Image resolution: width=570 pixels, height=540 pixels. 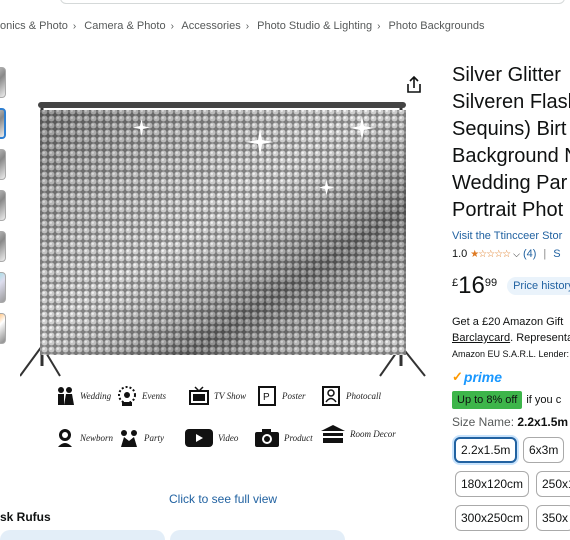 What do you see at coordinates (281, 396) in the screenshot?
I see `usage-item: P Poster` at bounding box center [281, 396].